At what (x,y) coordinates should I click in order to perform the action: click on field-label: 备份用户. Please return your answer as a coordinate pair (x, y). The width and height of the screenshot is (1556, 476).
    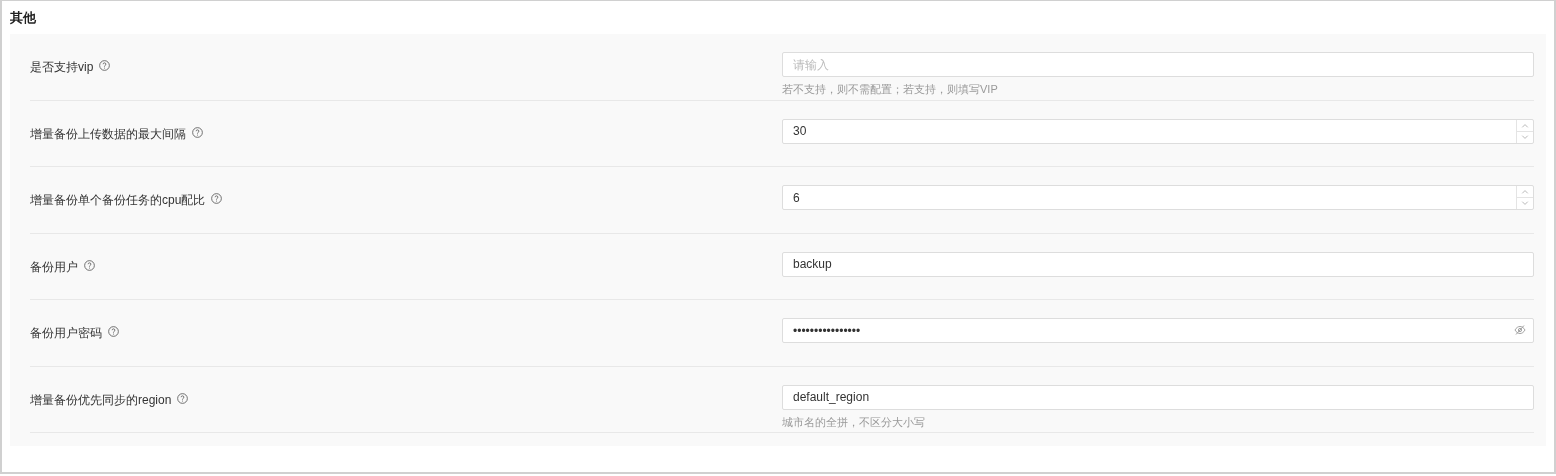
    Looking at the image, I should click on (54, 267).